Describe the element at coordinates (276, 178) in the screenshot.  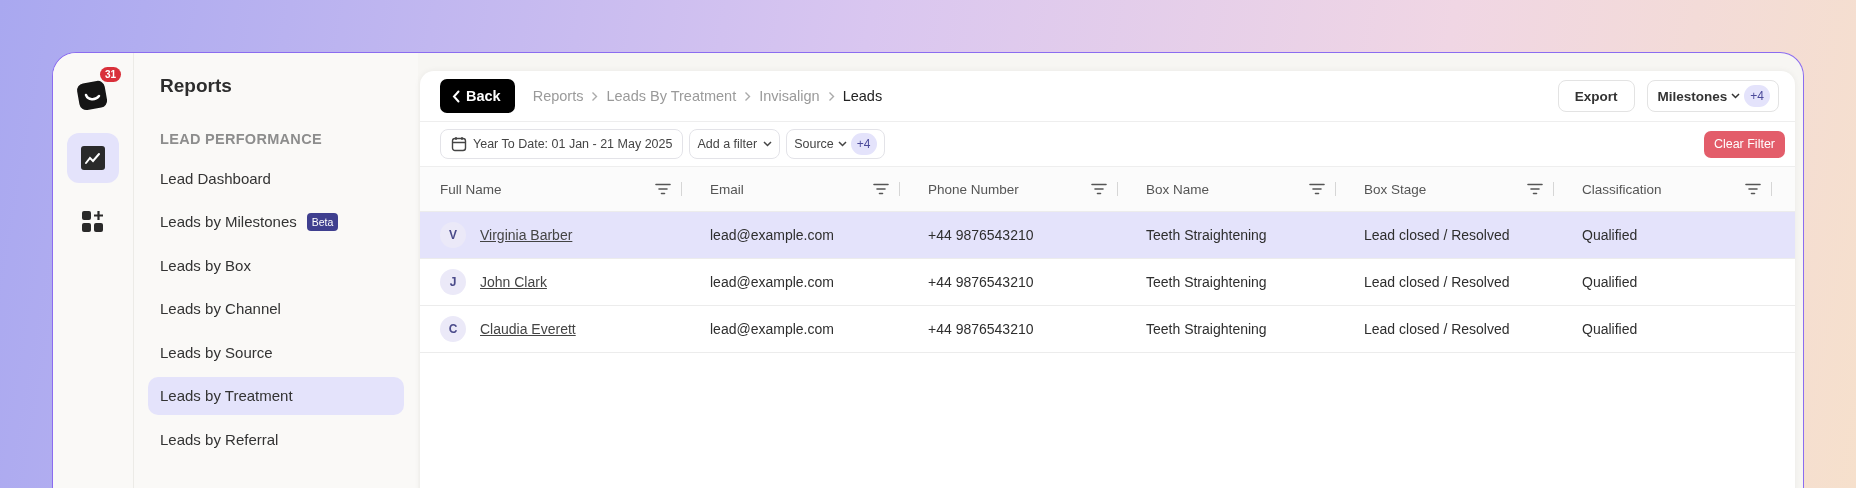
I see `sidebar-item: Lead Dashboard` at that location.